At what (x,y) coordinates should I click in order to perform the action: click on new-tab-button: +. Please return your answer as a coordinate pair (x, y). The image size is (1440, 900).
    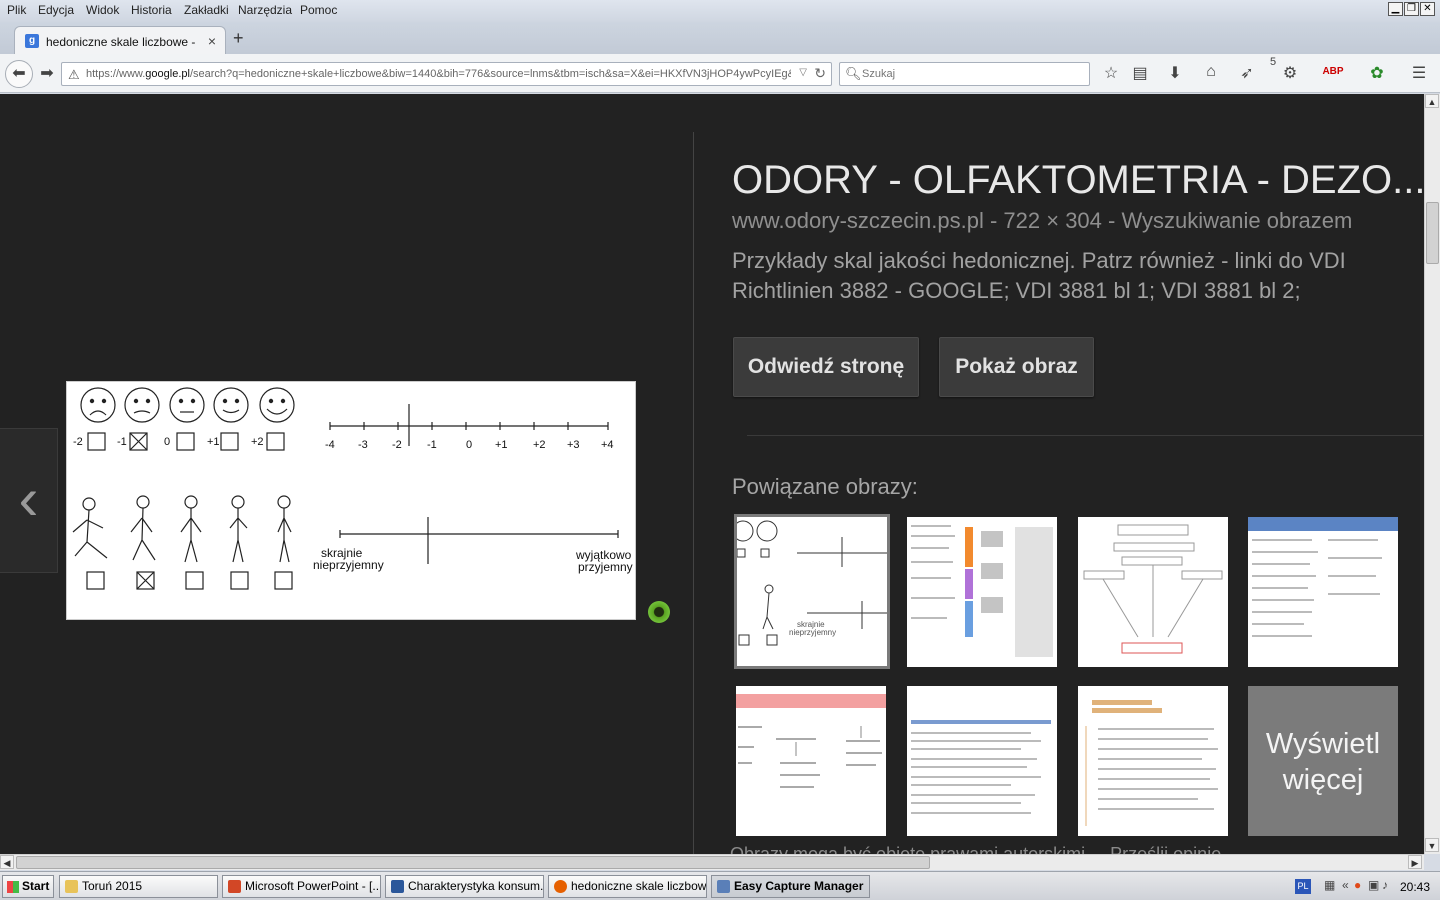
    Looking at the image, I should click on (238, 38).